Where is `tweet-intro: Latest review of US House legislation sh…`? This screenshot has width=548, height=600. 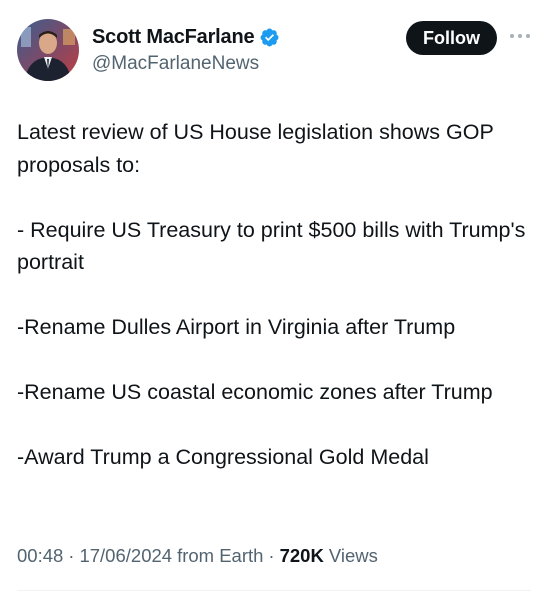
tweet-intro: Latest review of US House legislation sh… is located at coordinates (255, 148).